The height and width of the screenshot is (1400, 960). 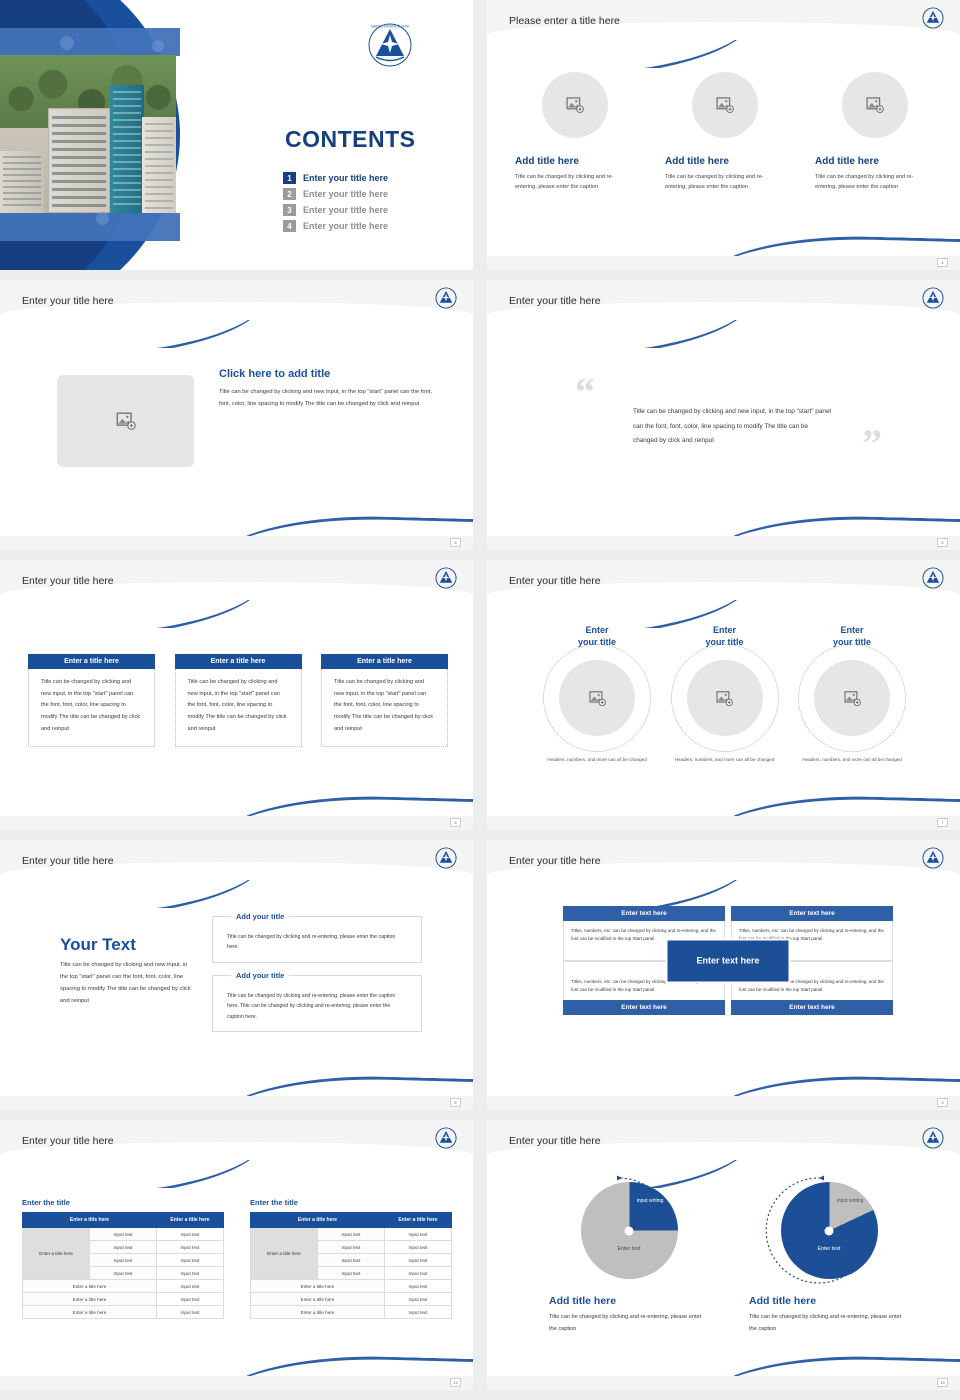 I want to click on content-heading: Click here to add title, so click(x=329, y=374).